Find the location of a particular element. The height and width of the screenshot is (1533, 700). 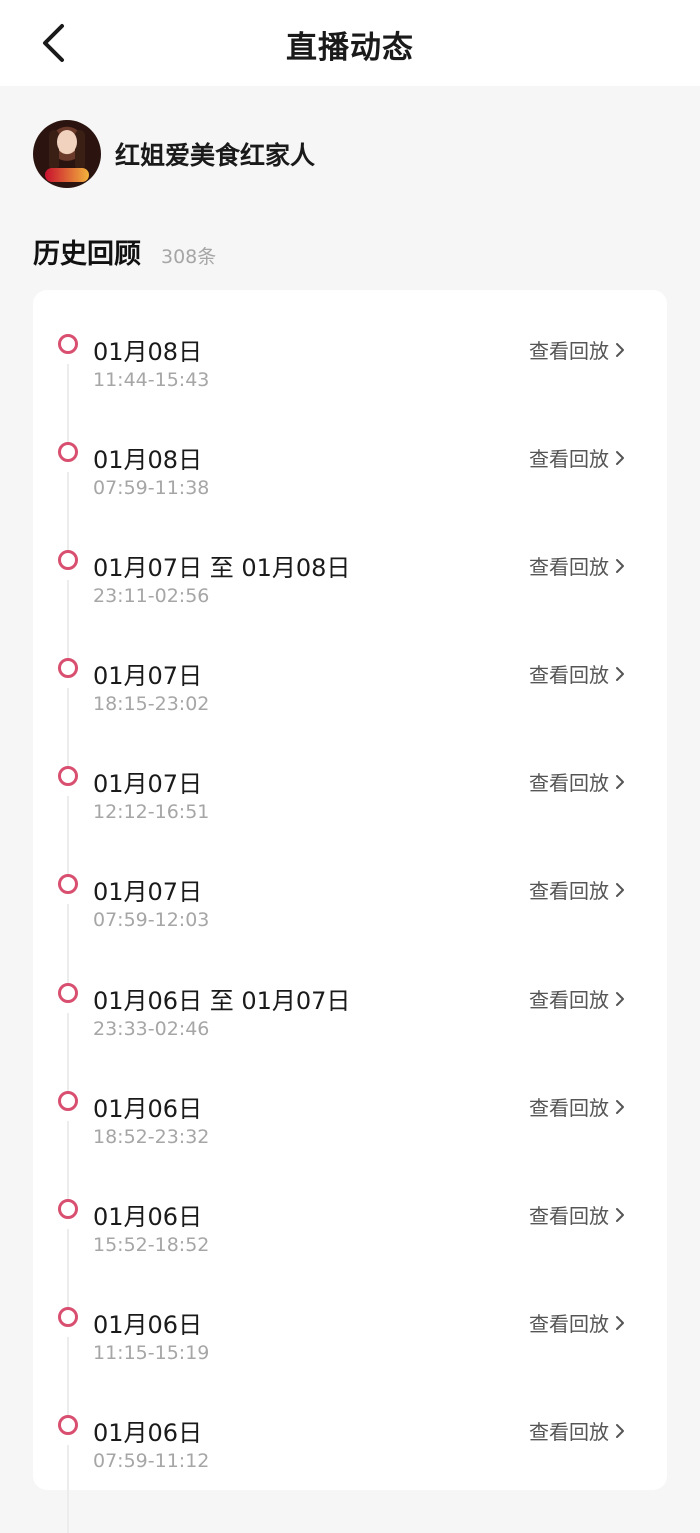

page-title: 直播动态 is located at coordinates (350, 48).